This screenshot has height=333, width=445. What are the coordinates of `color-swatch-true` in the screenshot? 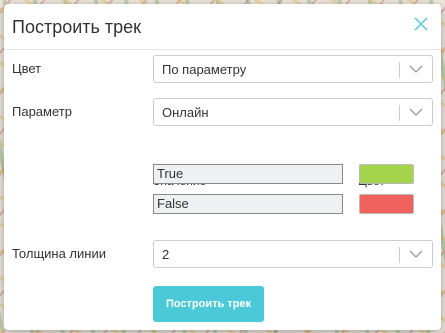 It's located at (386, 174).